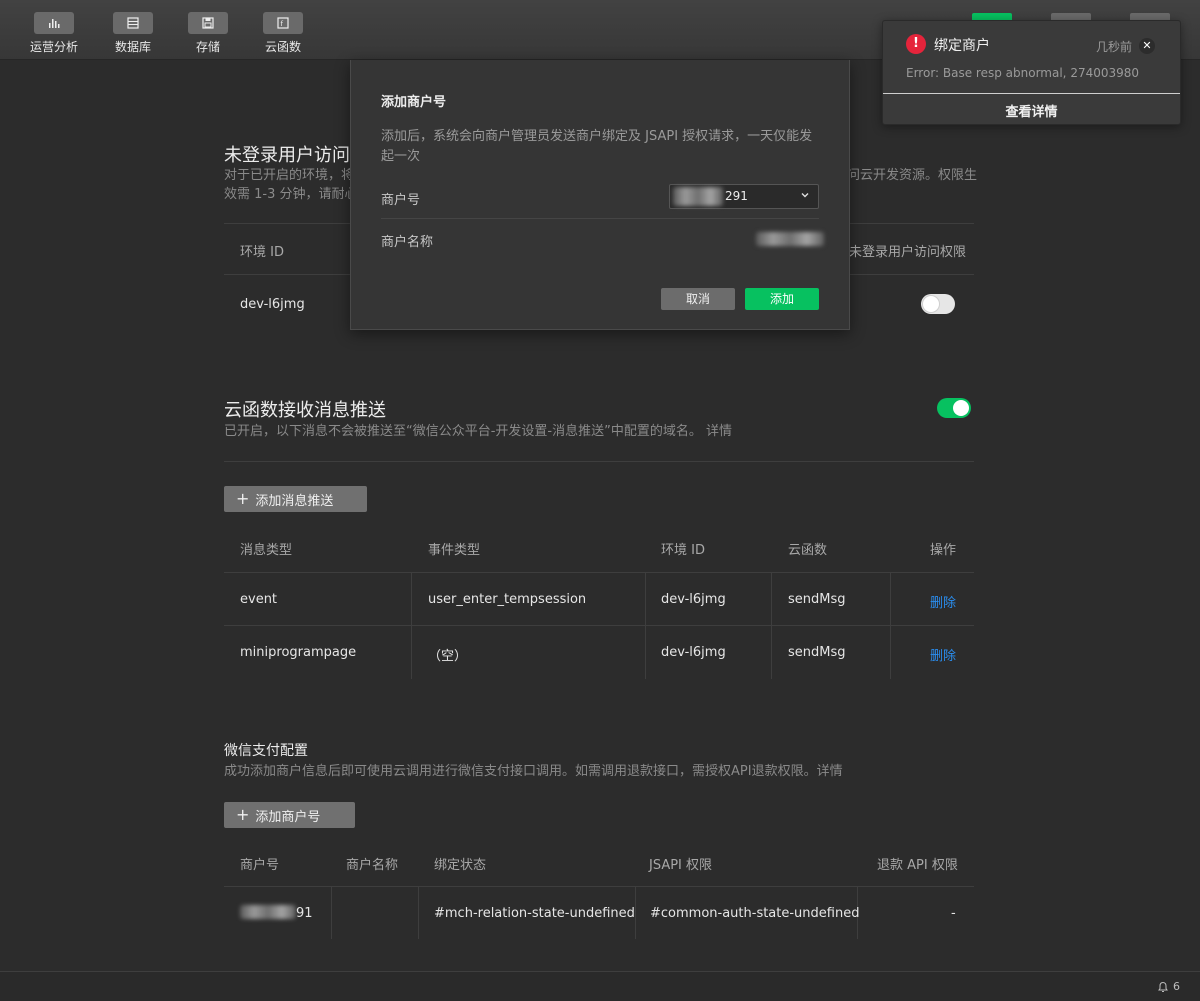 The height and width of the screenshot is (1001, 1200). I want to click on unlogged-access-toggle, so click(938, 304).